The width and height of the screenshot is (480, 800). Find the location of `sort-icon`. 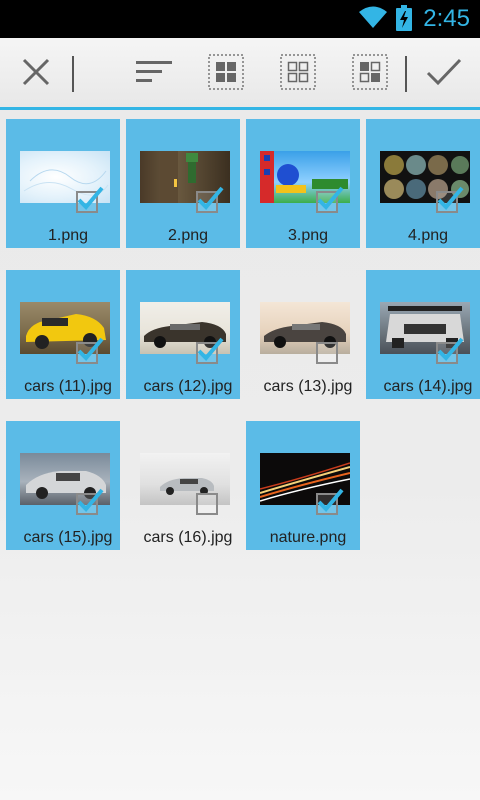

sort-icon is located at coordinates (154, 74).